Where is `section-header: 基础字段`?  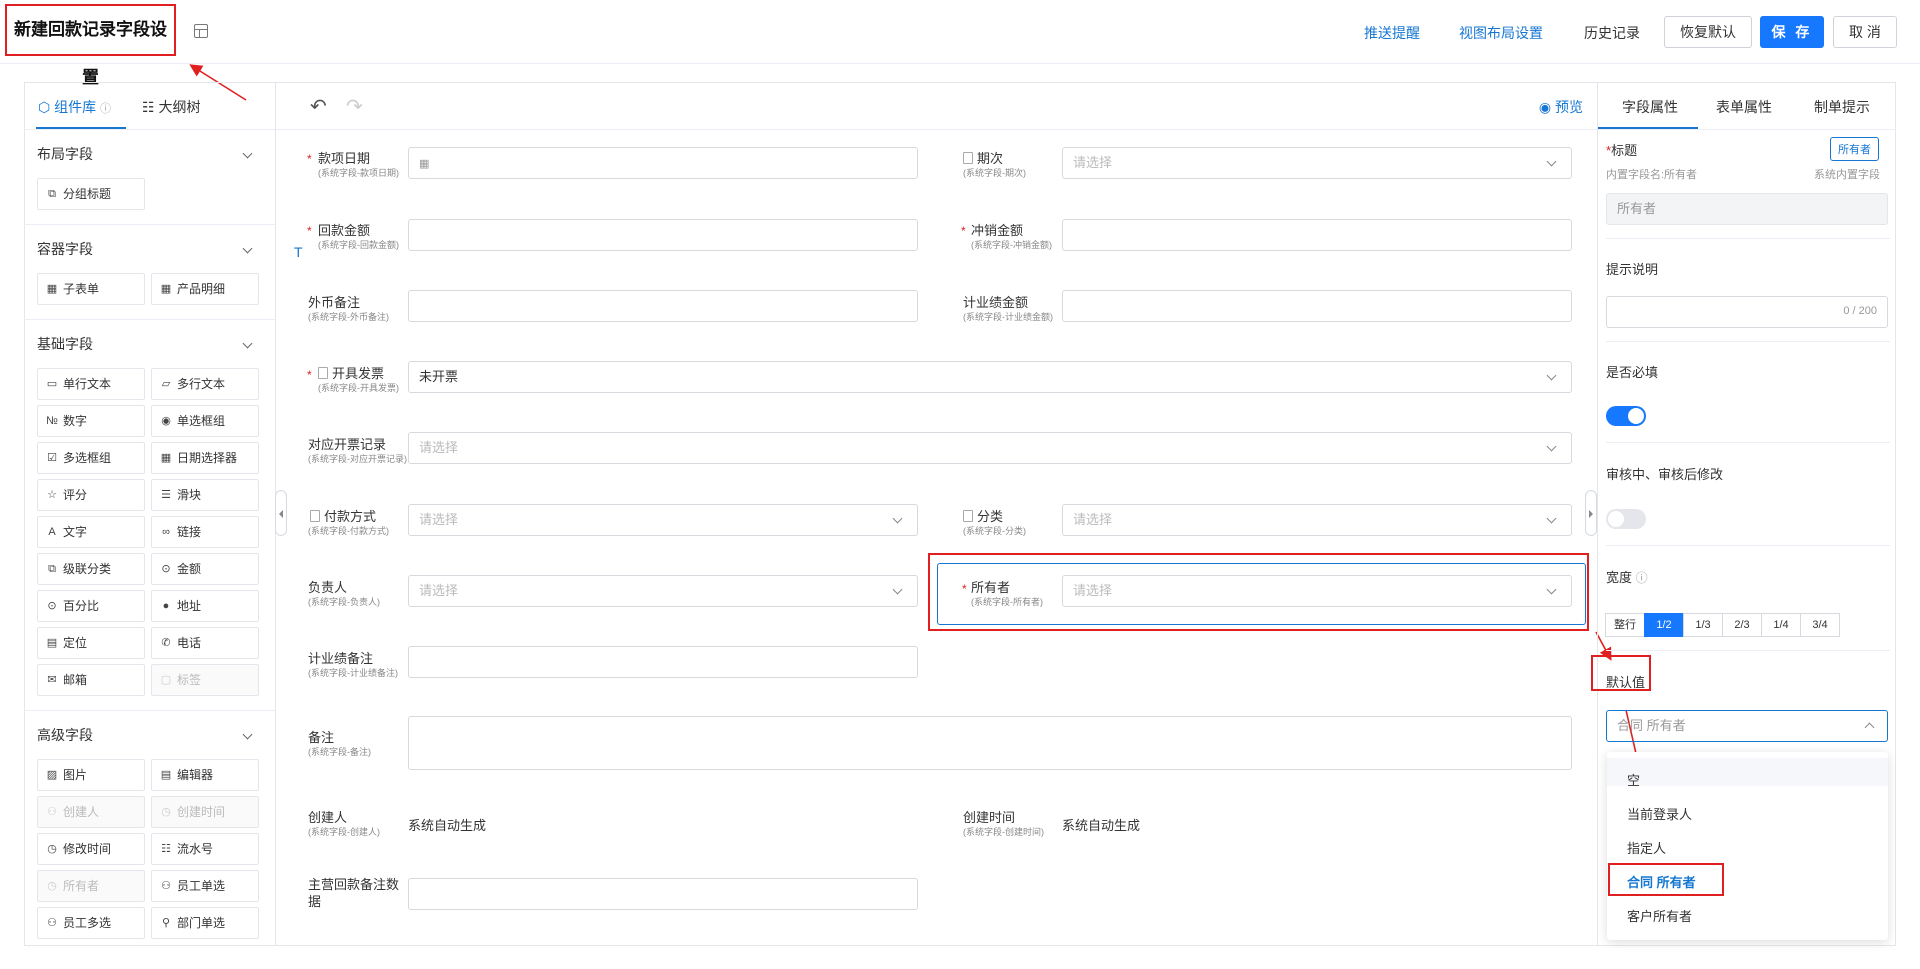 section-header: 基础字段 is located at coordinates (149, 344).